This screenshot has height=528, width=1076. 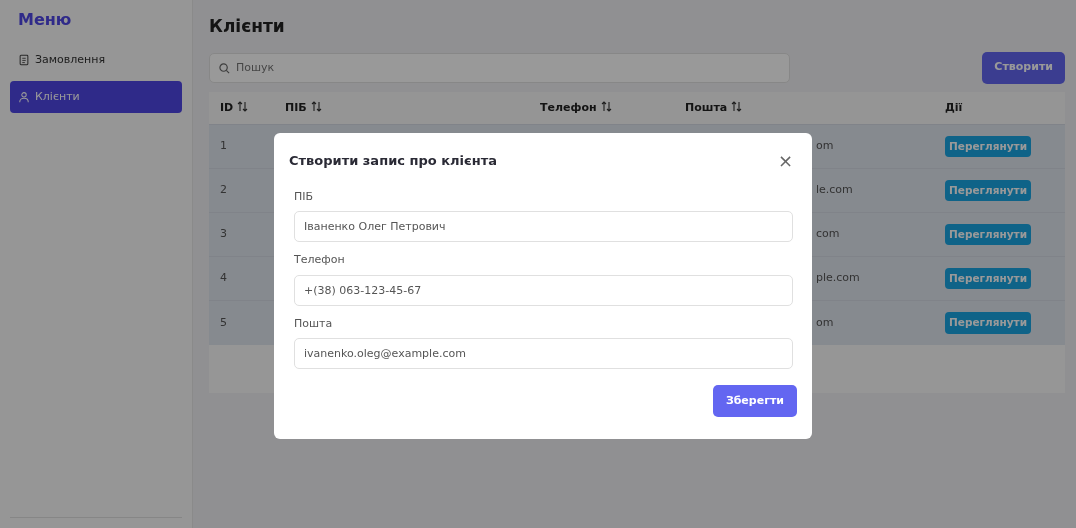 I want to click on modal-title: Створити запис про клієнта, so click(x=393, y=161).